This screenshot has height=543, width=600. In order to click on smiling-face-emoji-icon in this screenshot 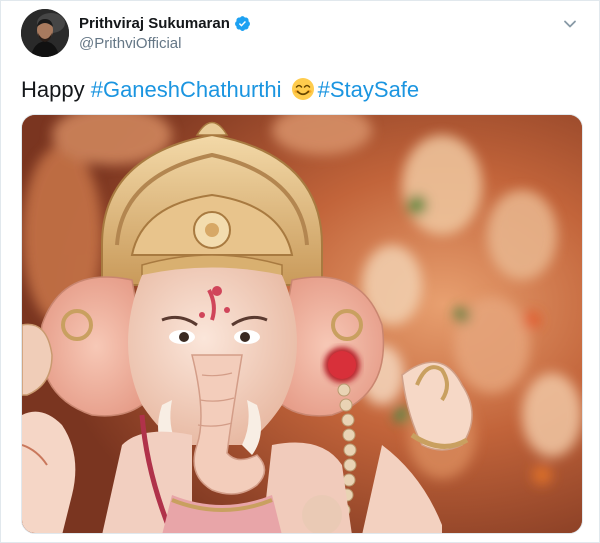, I will do `click(303, 89)`.